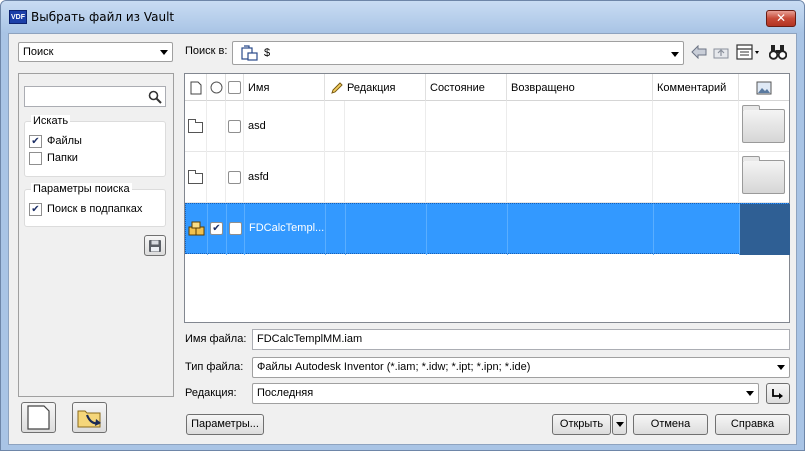  Describe the element at coordinates (81, 189) in the screenshot. I see `search-params-legend: Параметры поиска` at that location.